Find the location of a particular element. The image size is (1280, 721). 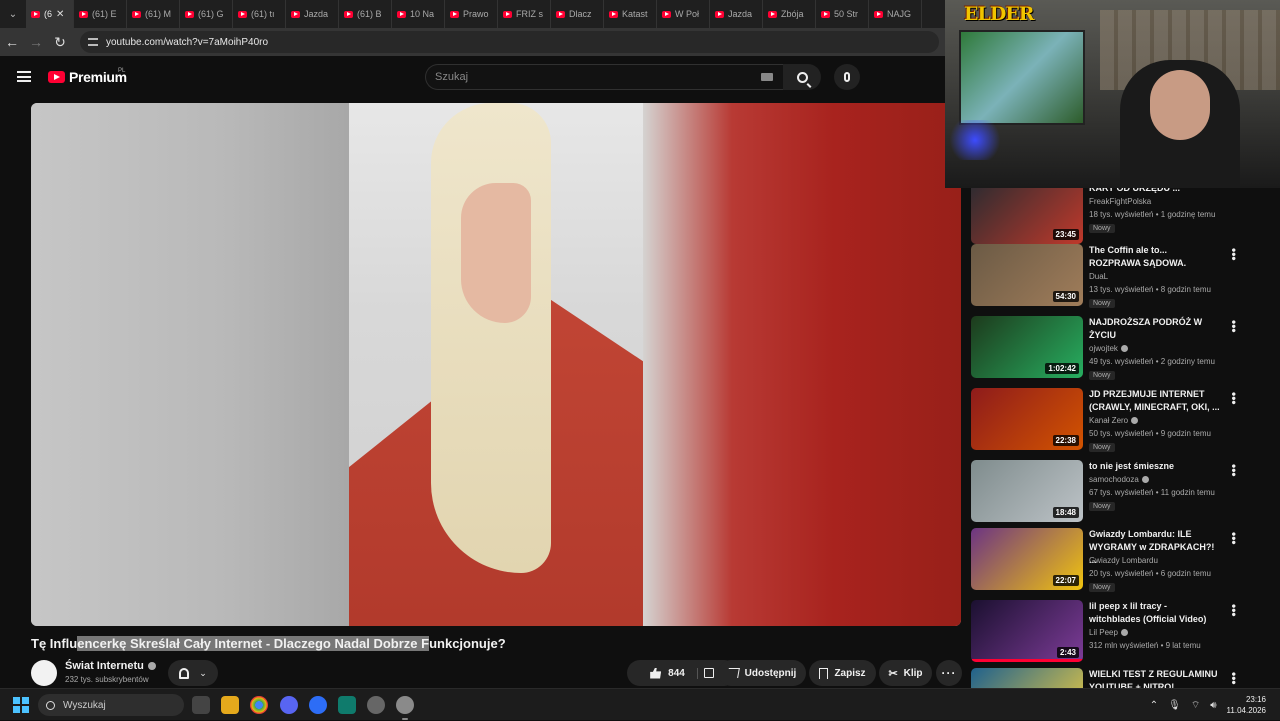

keyboard-icon is located at coordinates (767, 77).